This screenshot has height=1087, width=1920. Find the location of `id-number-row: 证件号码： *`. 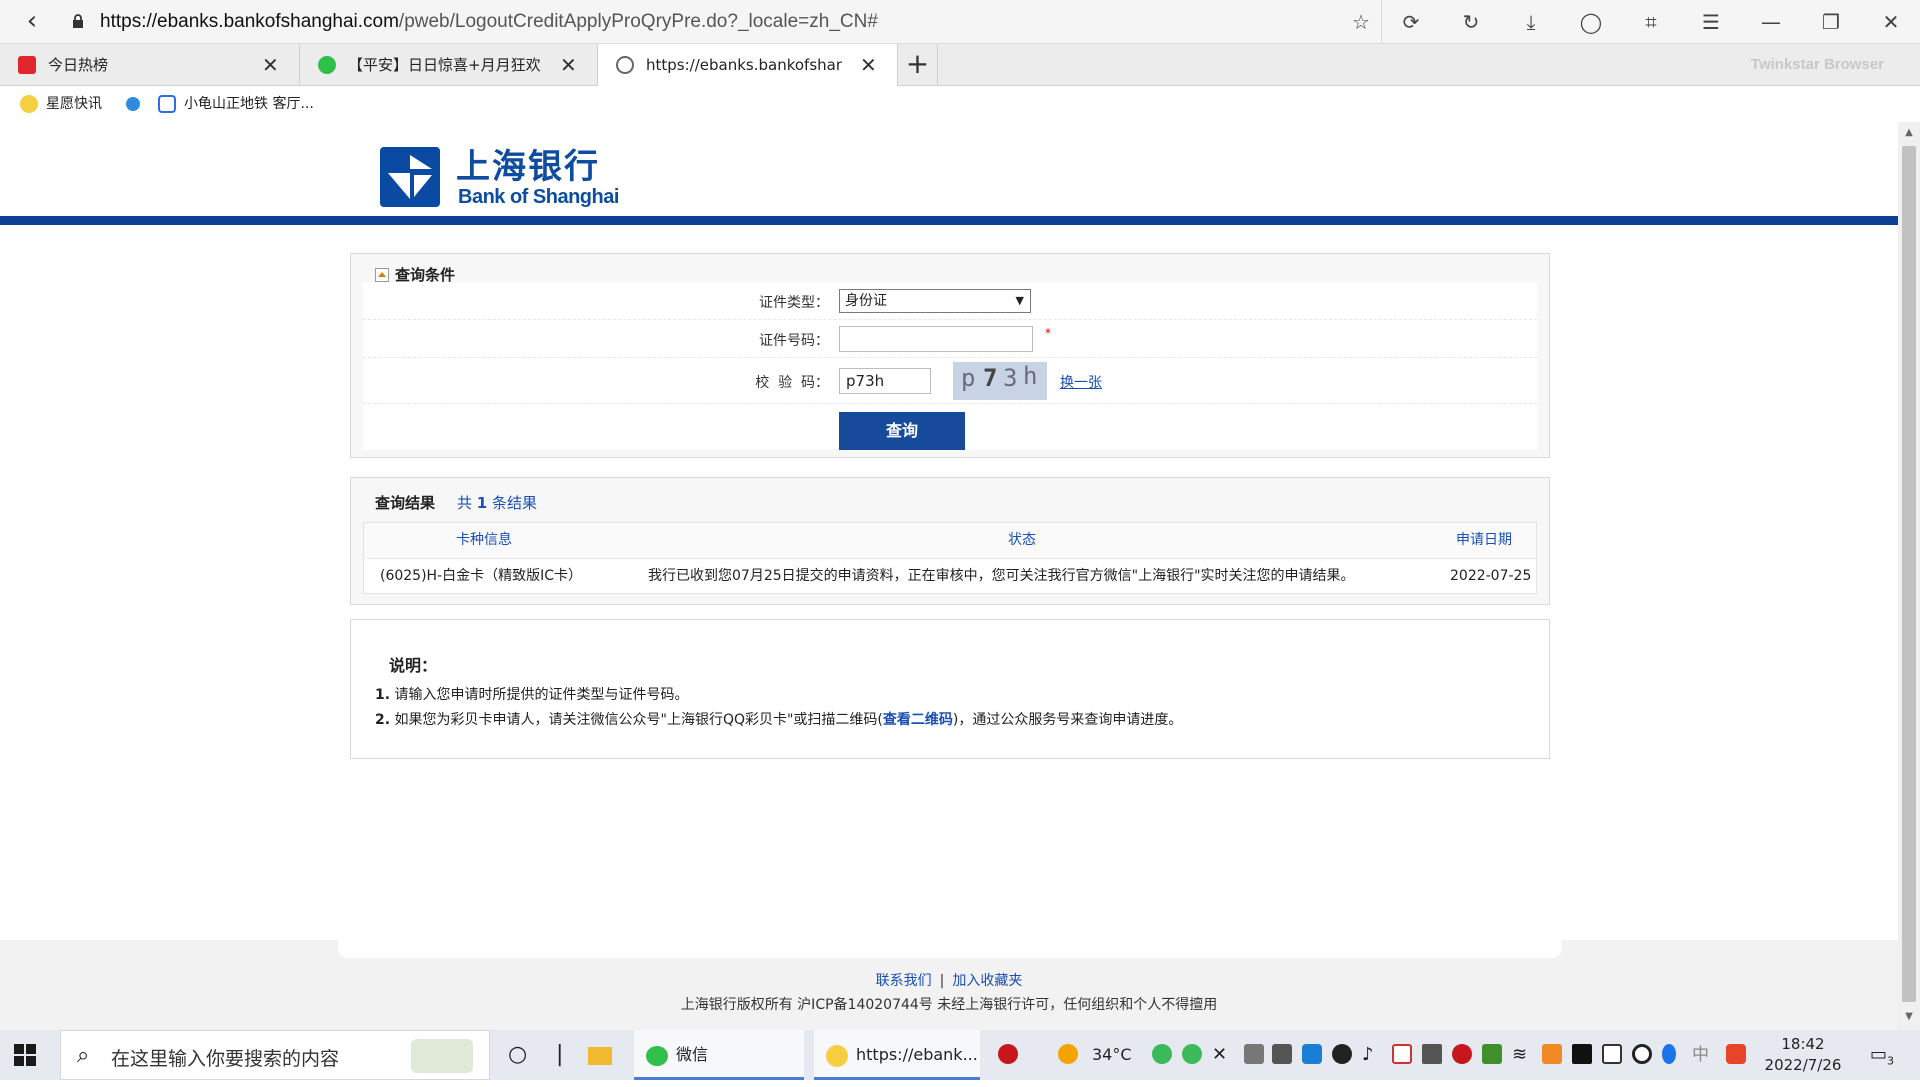

id-number-row: 证件号码： * is located at coordinates (950, 339).